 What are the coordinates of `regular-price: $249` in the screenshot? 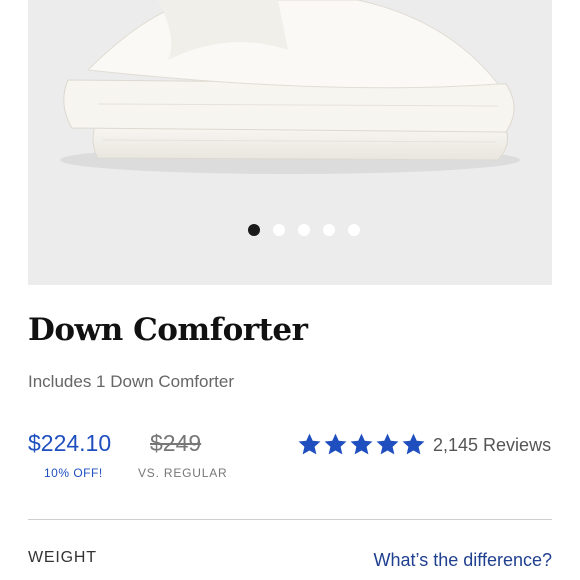 It's located at (176, 443).